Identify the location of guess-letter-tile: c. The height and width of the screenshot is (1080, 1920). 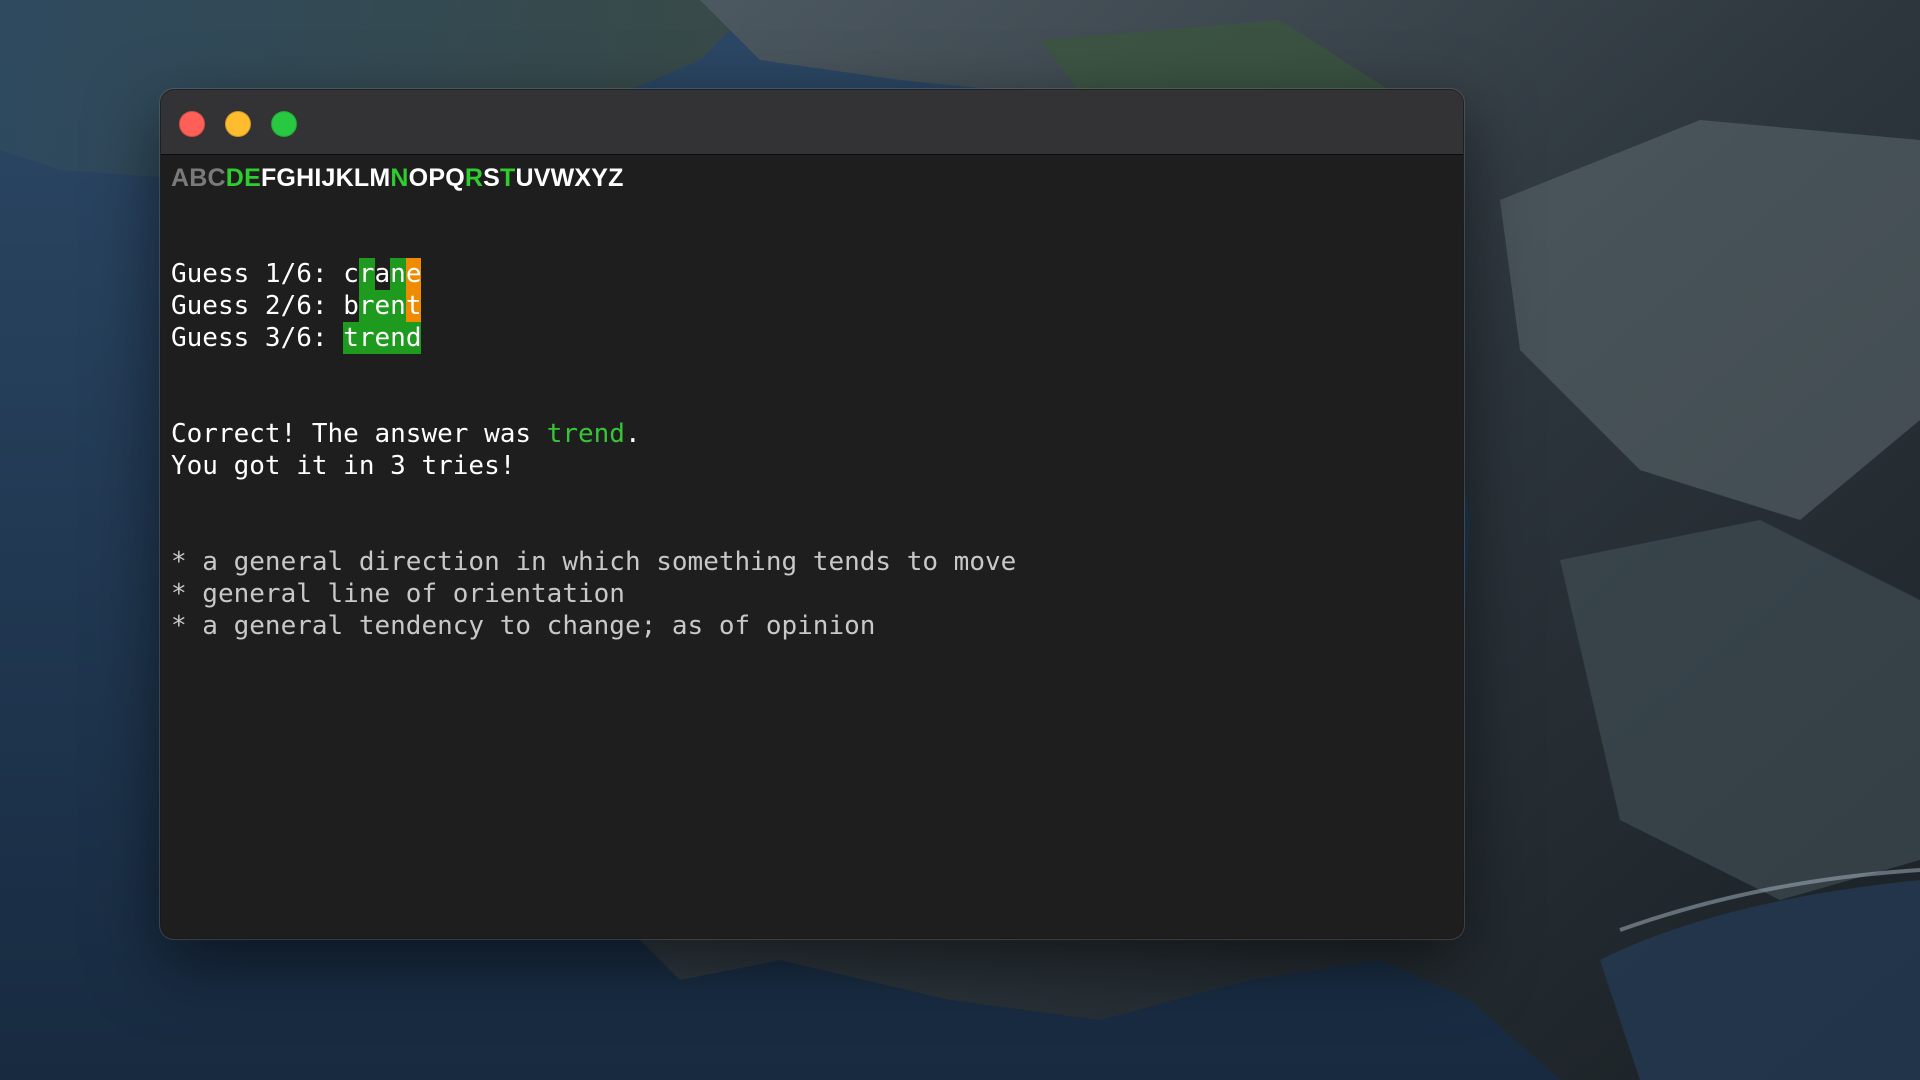
(351, 274).